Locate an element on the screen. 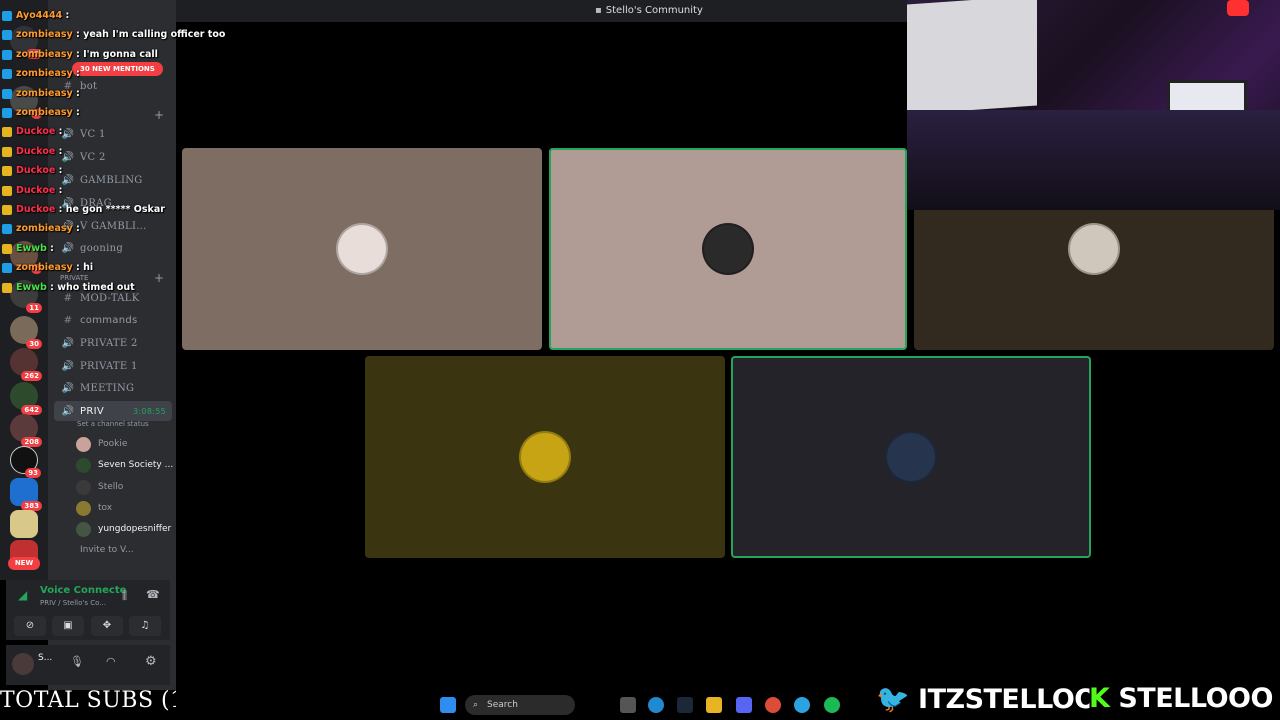  noise-suppression-icon: ⫼ is located at coordinates (124, 596).